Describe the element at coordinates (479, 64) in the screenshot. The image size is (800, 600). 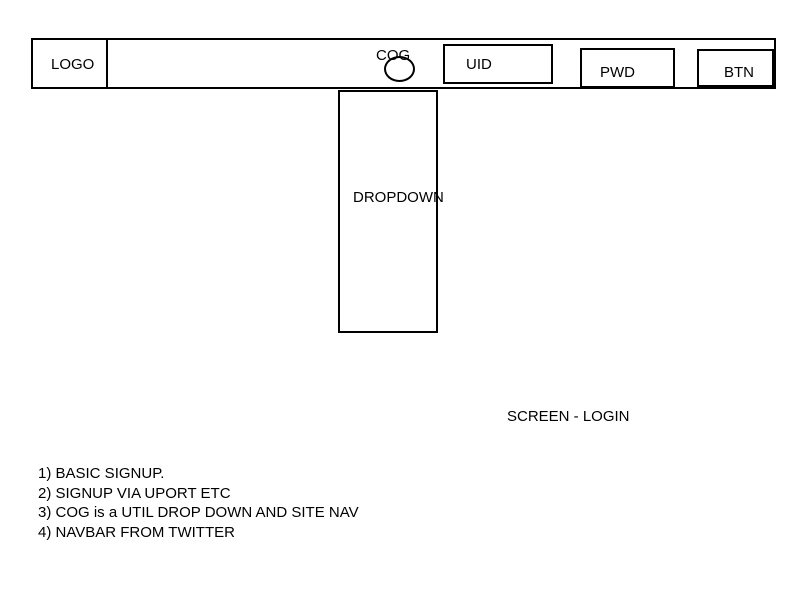
I see `uid-label: UID` at that location.